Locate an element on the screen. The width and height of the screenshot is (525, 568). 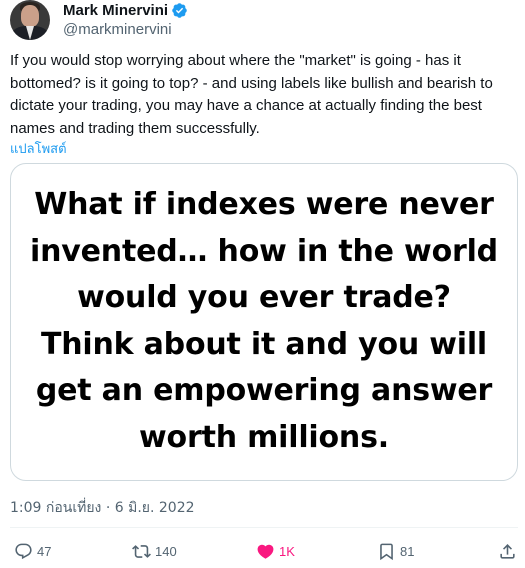
media-line: Think about it and you will is located at coordinates (264, 344).